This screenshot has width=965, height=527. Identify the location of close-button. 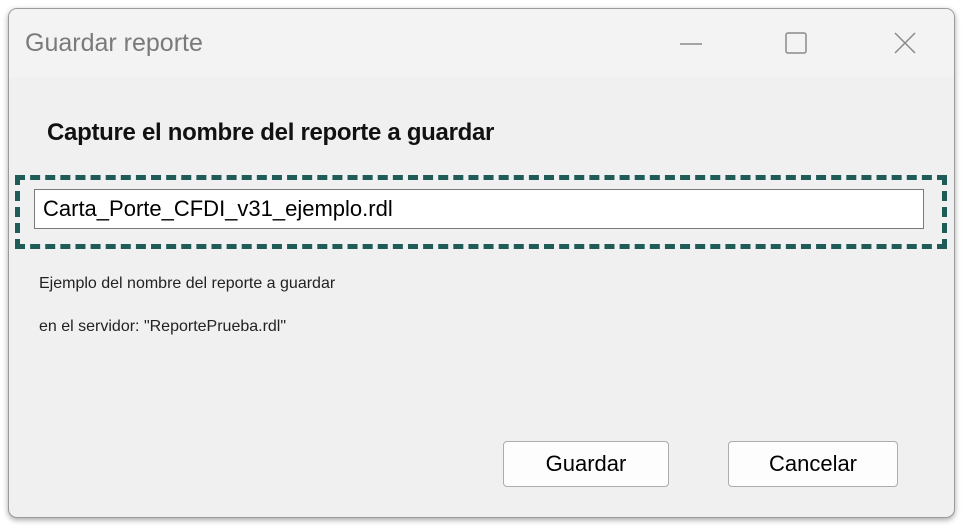
(905, 43).